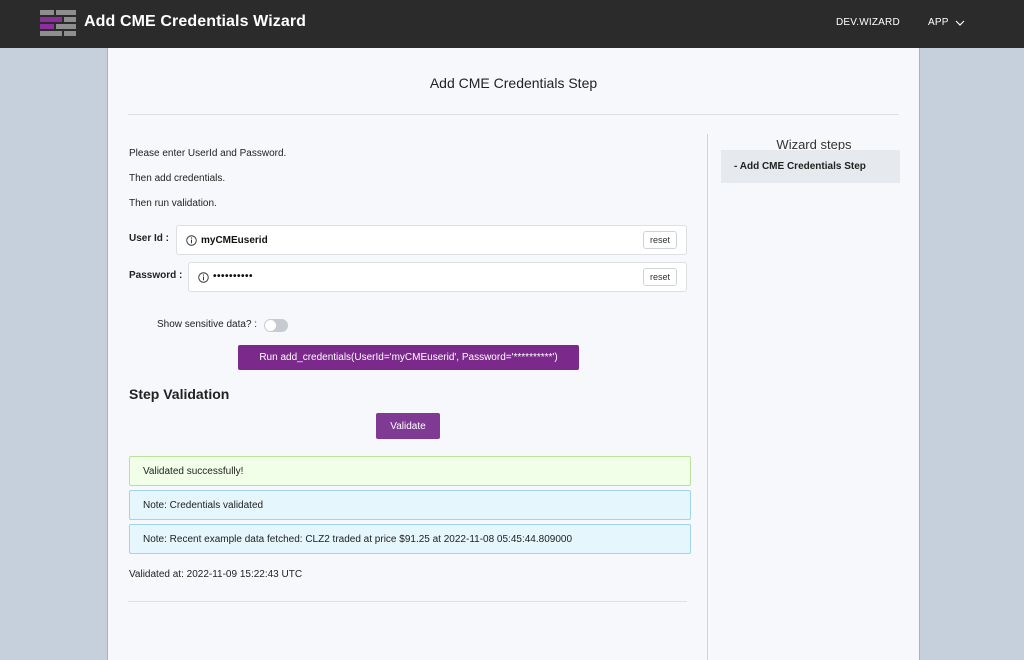 This screenshot has width=1024, height=660. I want to click on validate-button: Validate, so click(408, 426).